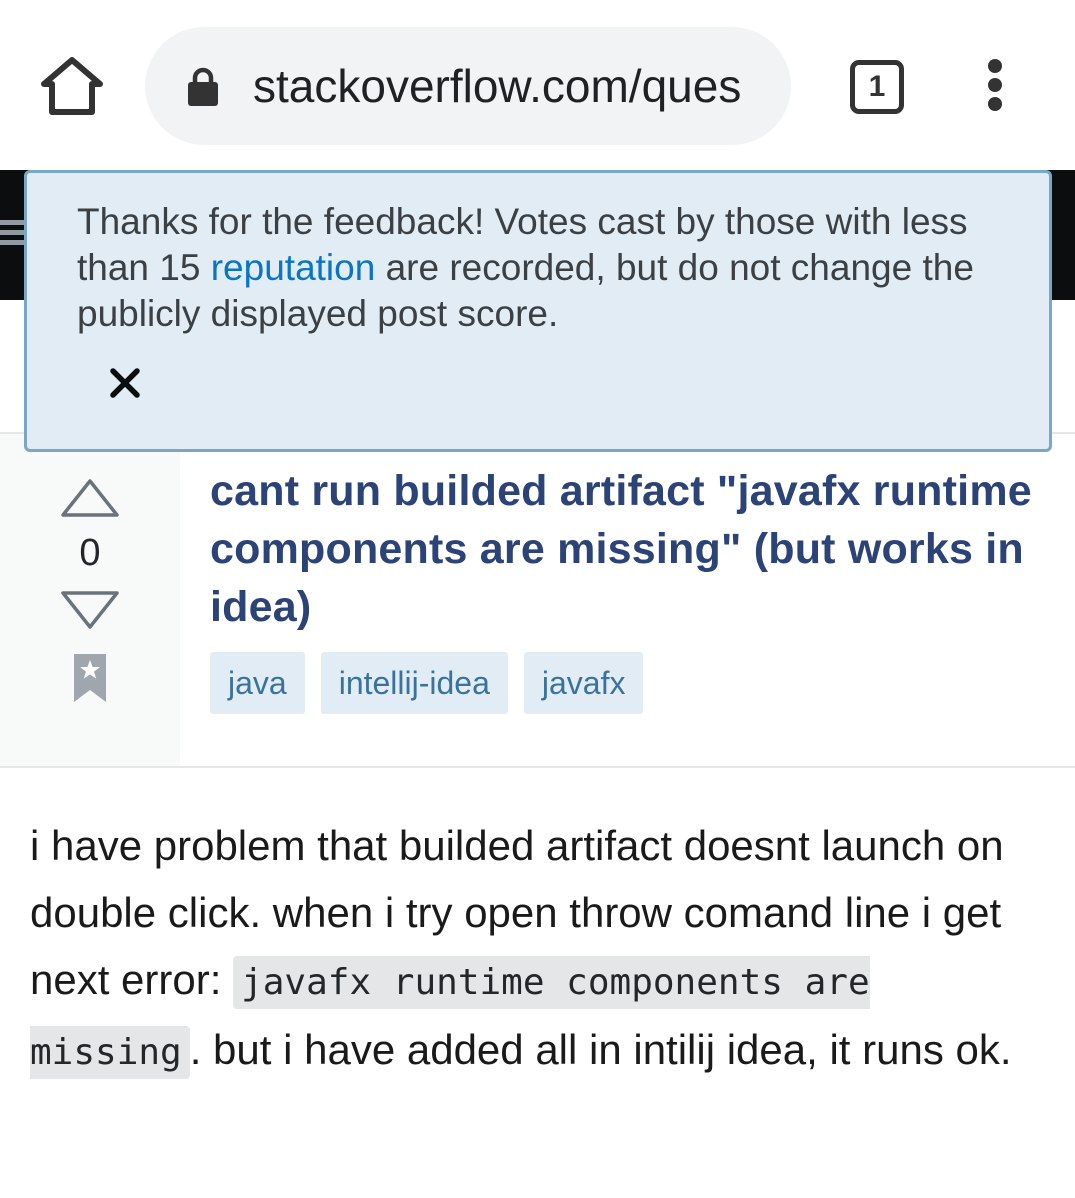 The height and width of the screenshot is (1198, 1075). Describe the element at coordinates (72, 86) in the screenshot. I see `home-icon` at that location.